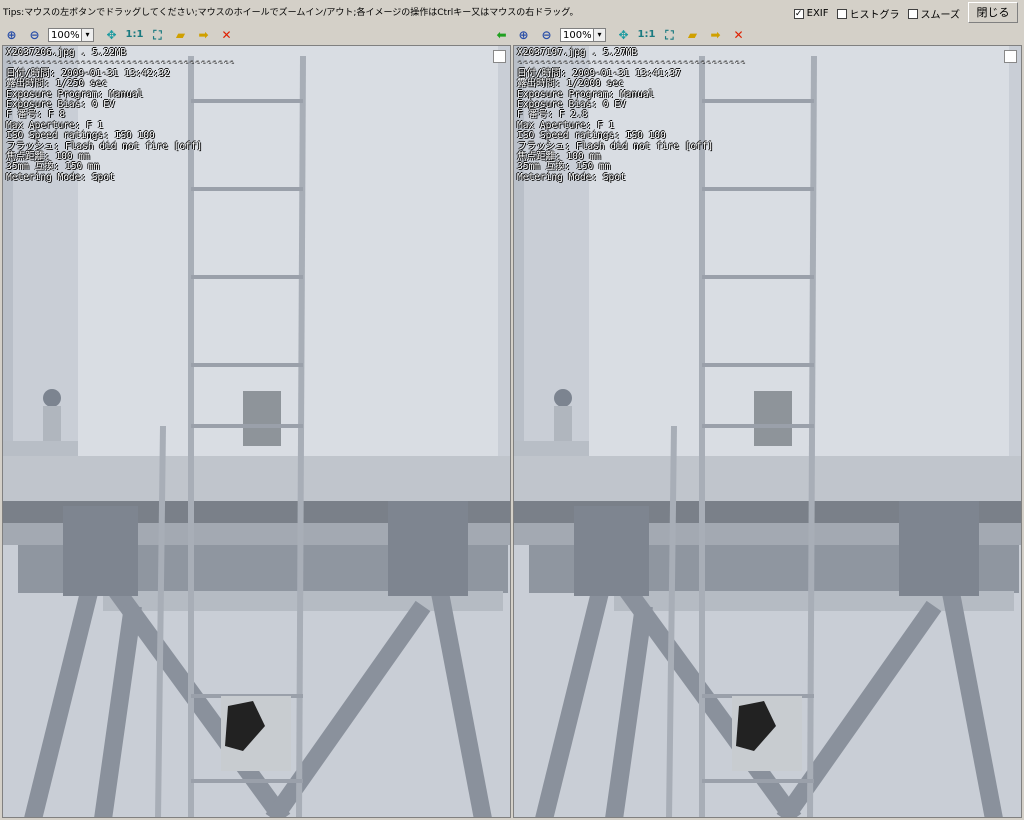  What do you see at coordinates (109, 52) in the screenshot?
I see `file-size: 5.22MB` at bounding box center [109, 52].